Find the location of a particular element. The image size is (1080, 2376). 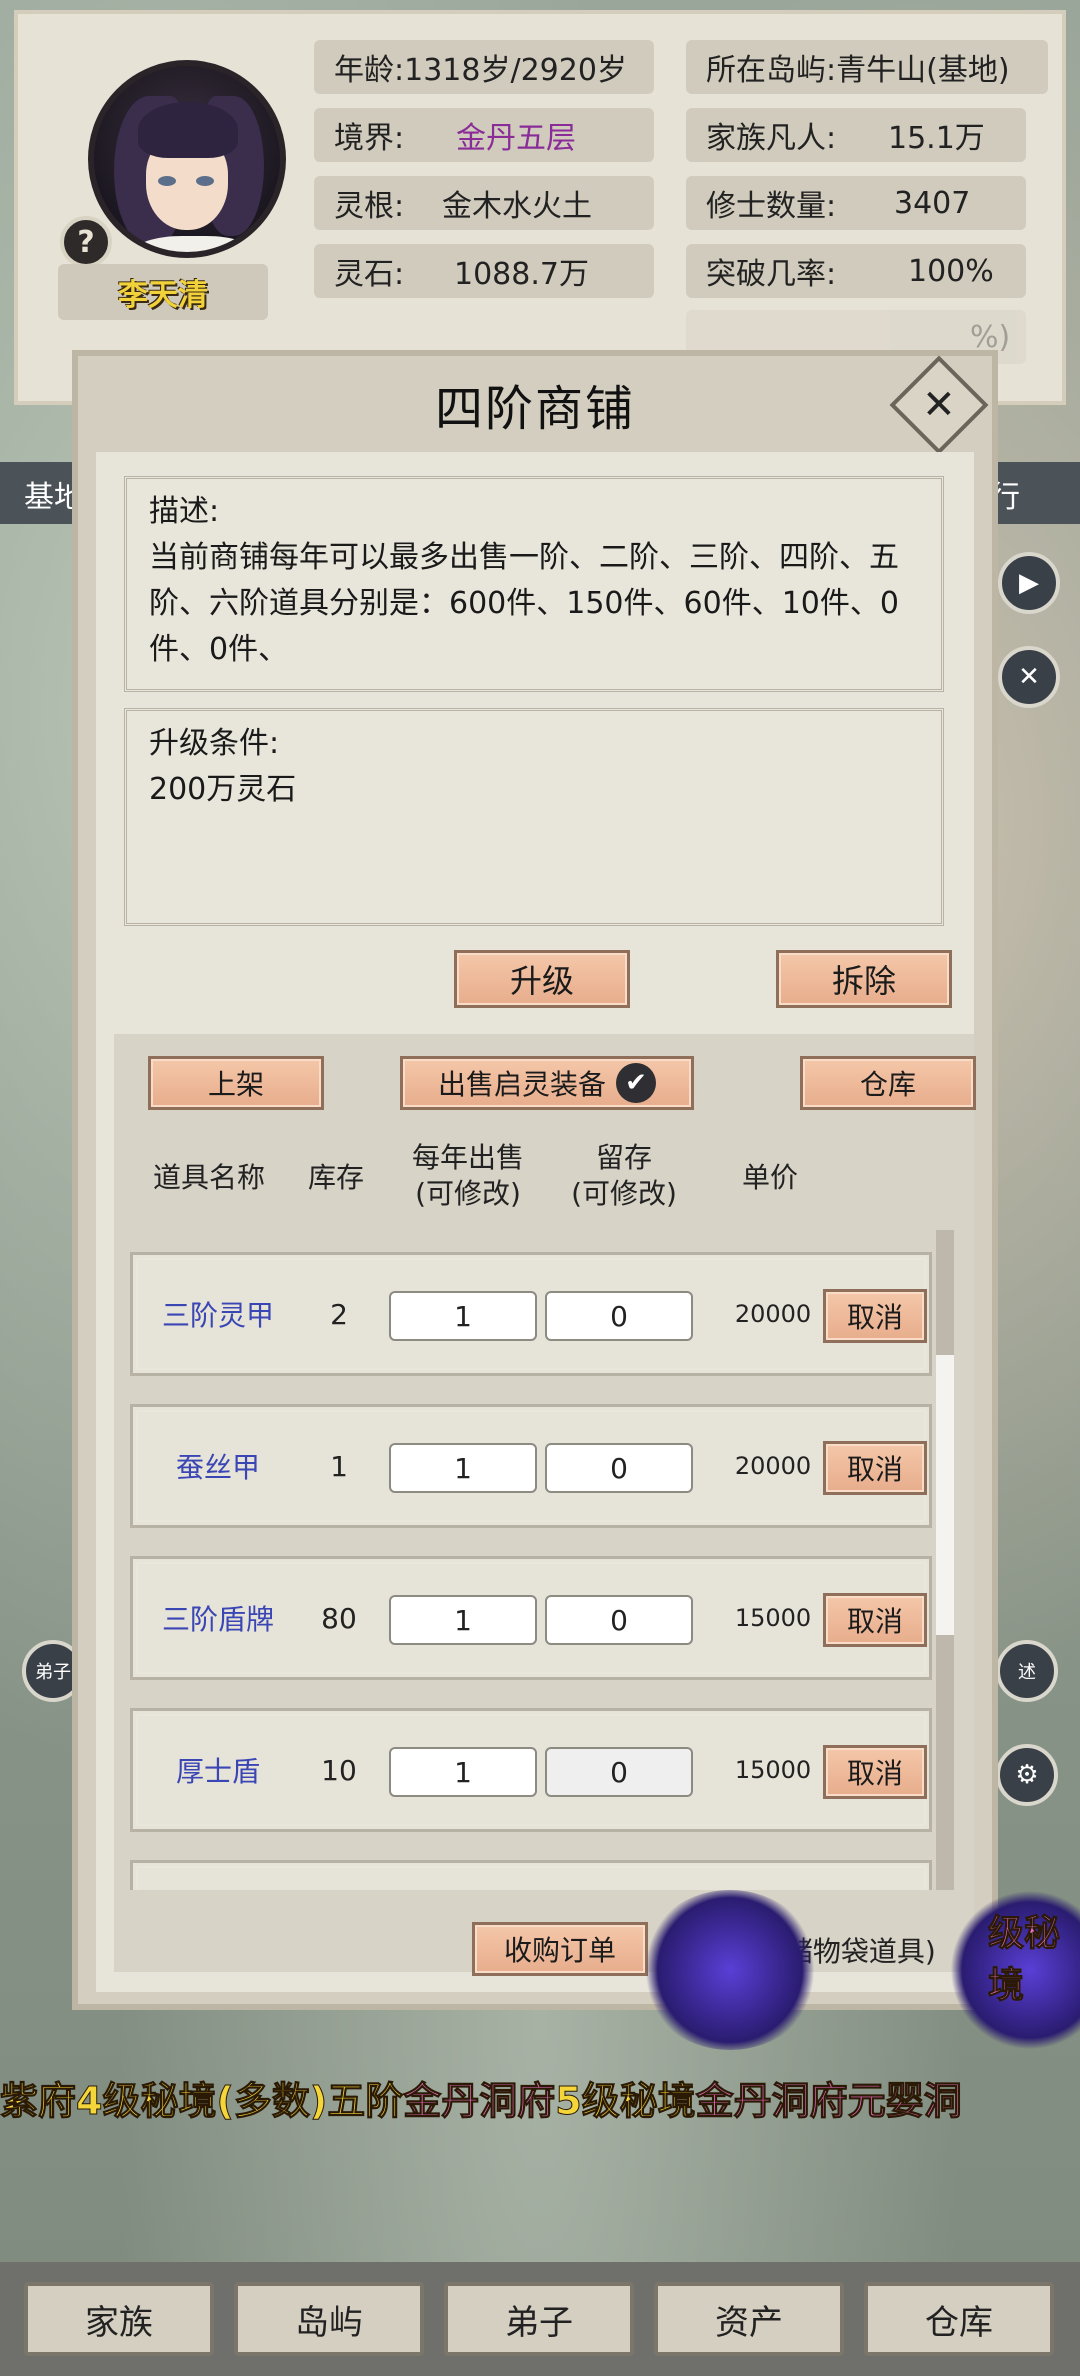

help-icon: ? is located at coordinates (86, 242).